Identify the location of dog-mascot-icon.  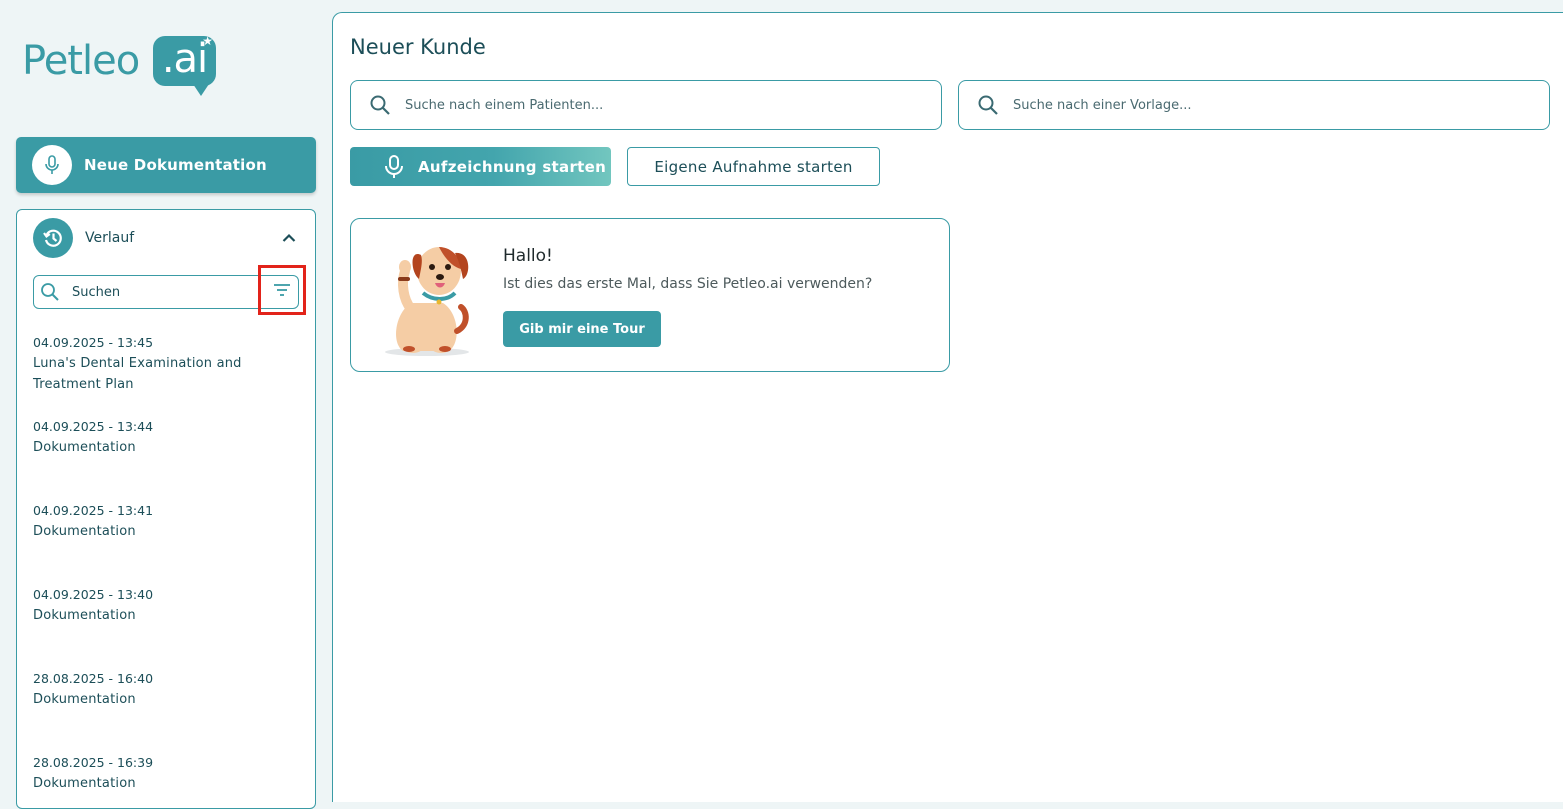
(427, 295).